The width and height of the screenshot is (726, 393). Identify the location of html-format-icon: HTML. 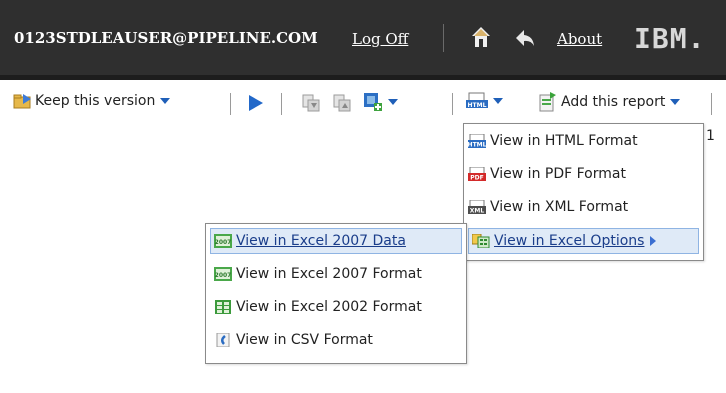
(477, 100).